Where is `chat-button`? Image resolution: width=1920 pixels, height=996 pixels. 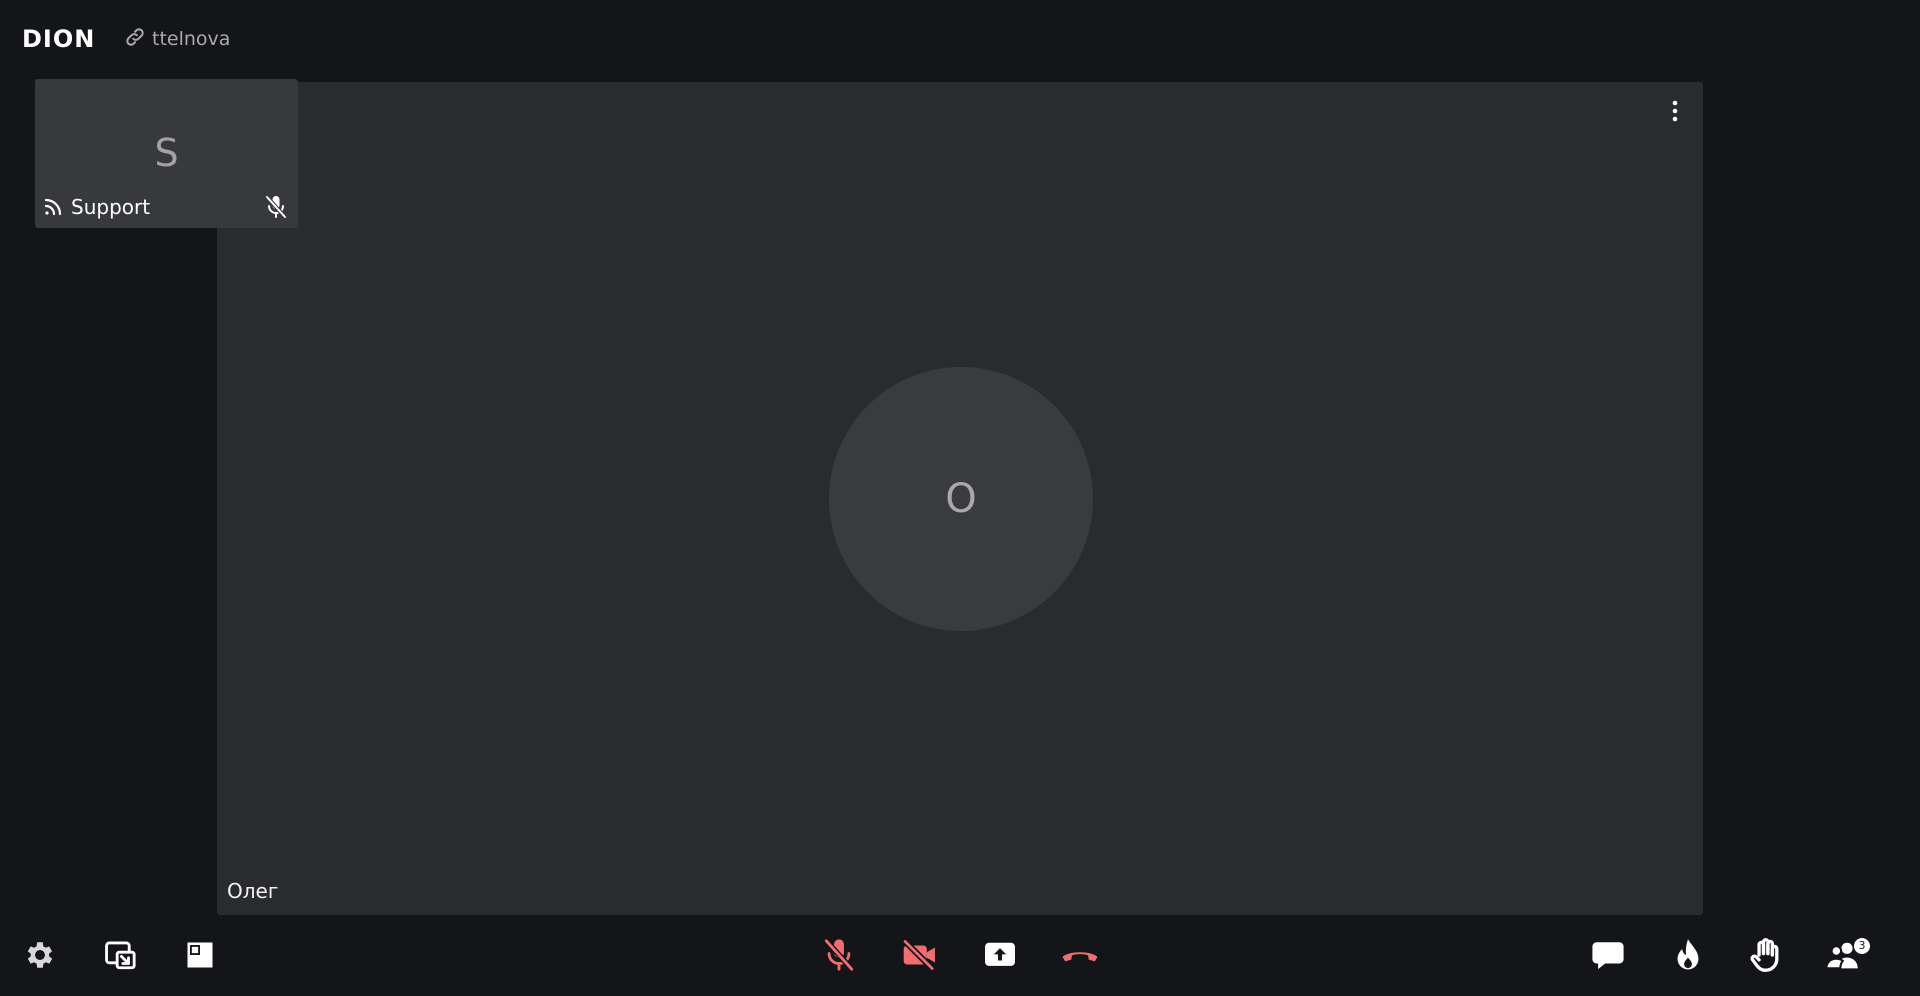
chat-button is located at coordinates (1608, 955).